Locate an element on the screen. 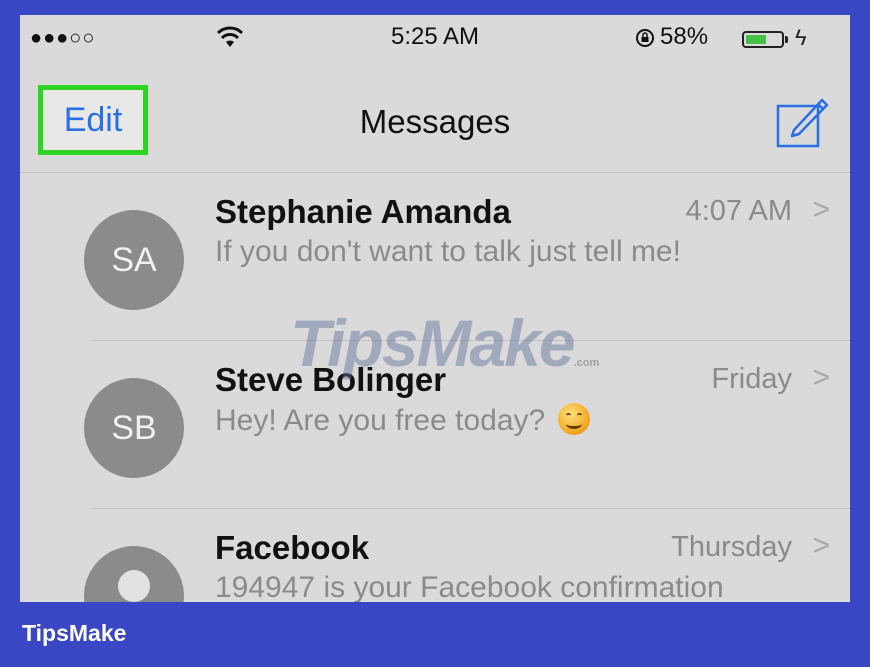  page-title: Messages is located at coordinates (435, 121).